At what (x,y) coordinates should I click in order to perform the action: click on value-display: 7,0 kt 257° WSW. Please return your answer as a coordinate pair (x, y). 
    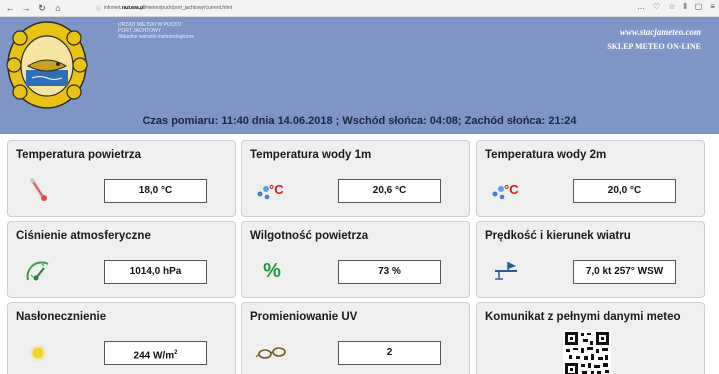
    Looking at the image, I should click on (624, 272).